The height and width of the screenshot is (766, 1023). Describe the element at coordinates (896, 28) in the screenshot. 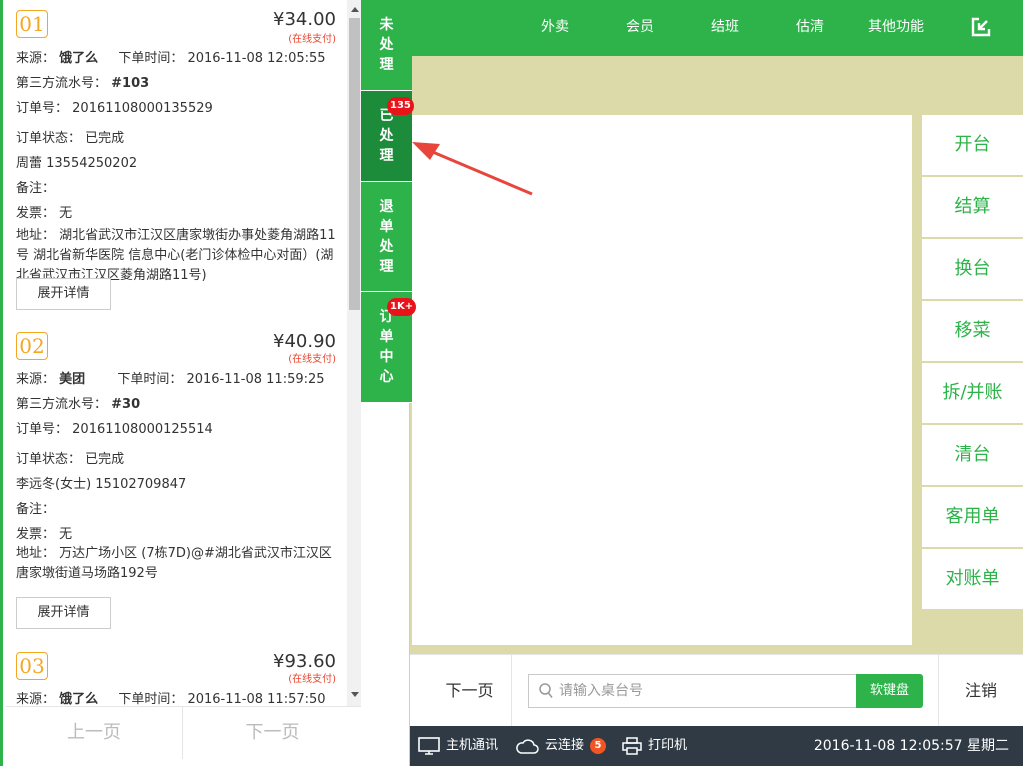

I see `nav-other-functions: 其他功能` at that location.